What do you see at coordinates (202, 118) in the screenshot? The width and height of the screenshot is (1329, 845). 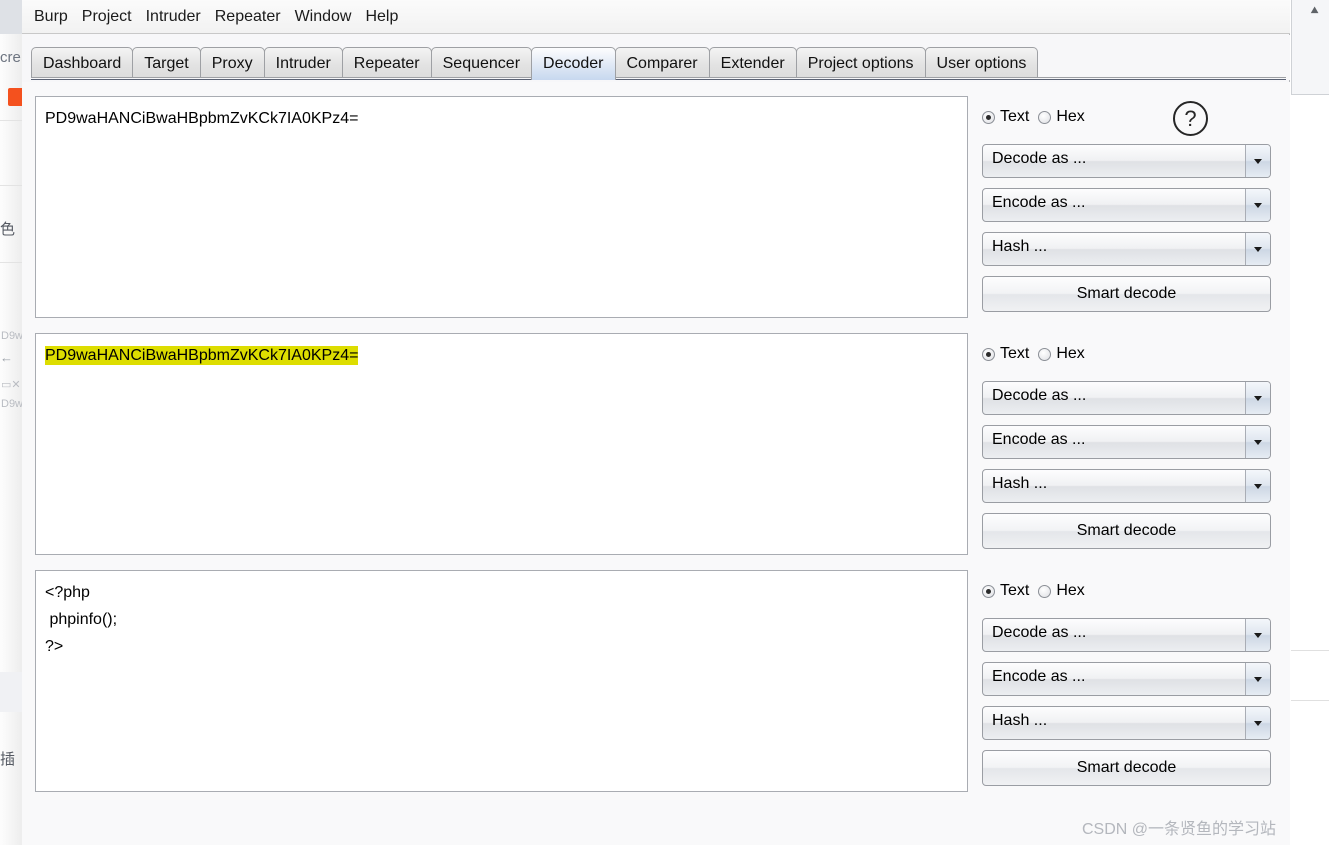 I see `decoder-input-line: PD9waHANCiBwaHBpbmZvKCk7IA0KPz4=` at bounding box center [202, 118].